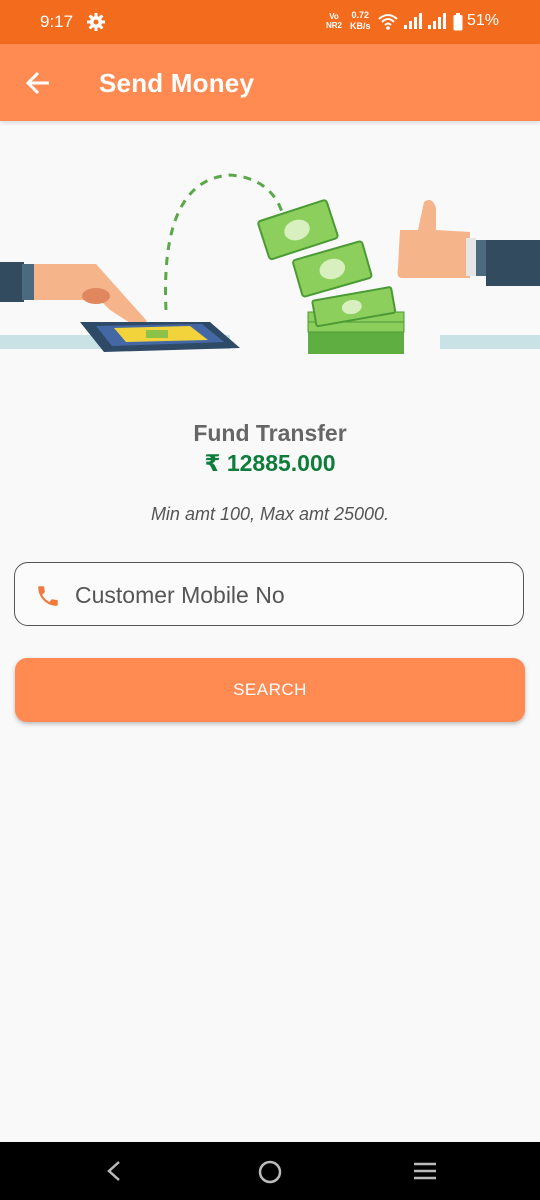 The height and width of the screenshot is (1200, 540). I want to click on status-time: 9:17, so click(57, 21).